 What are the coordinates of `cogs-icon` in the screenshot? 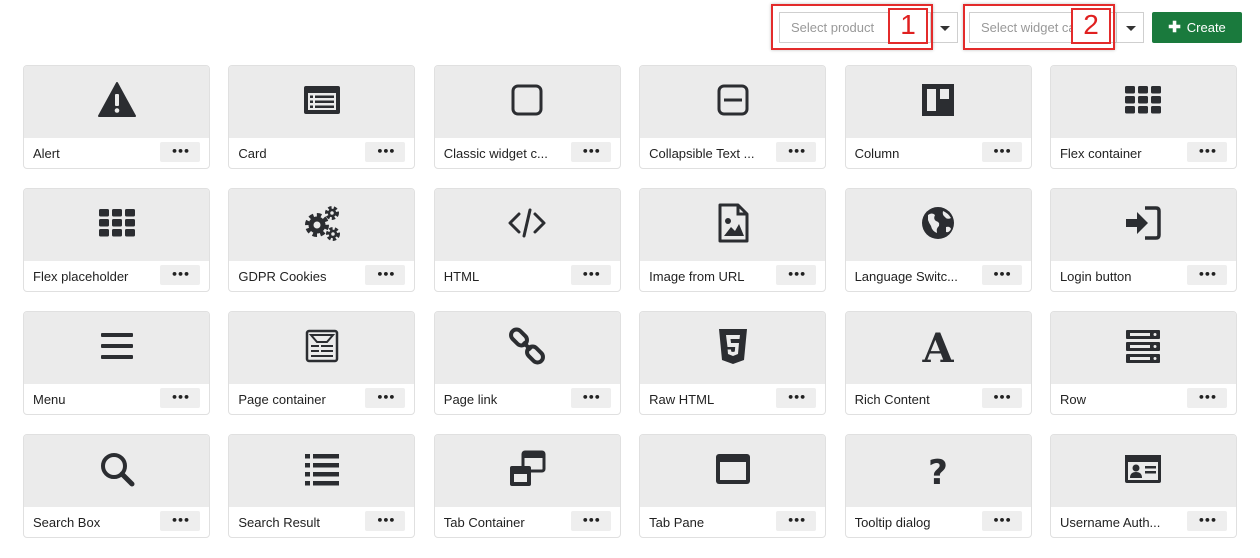 It's located at (322, 225).